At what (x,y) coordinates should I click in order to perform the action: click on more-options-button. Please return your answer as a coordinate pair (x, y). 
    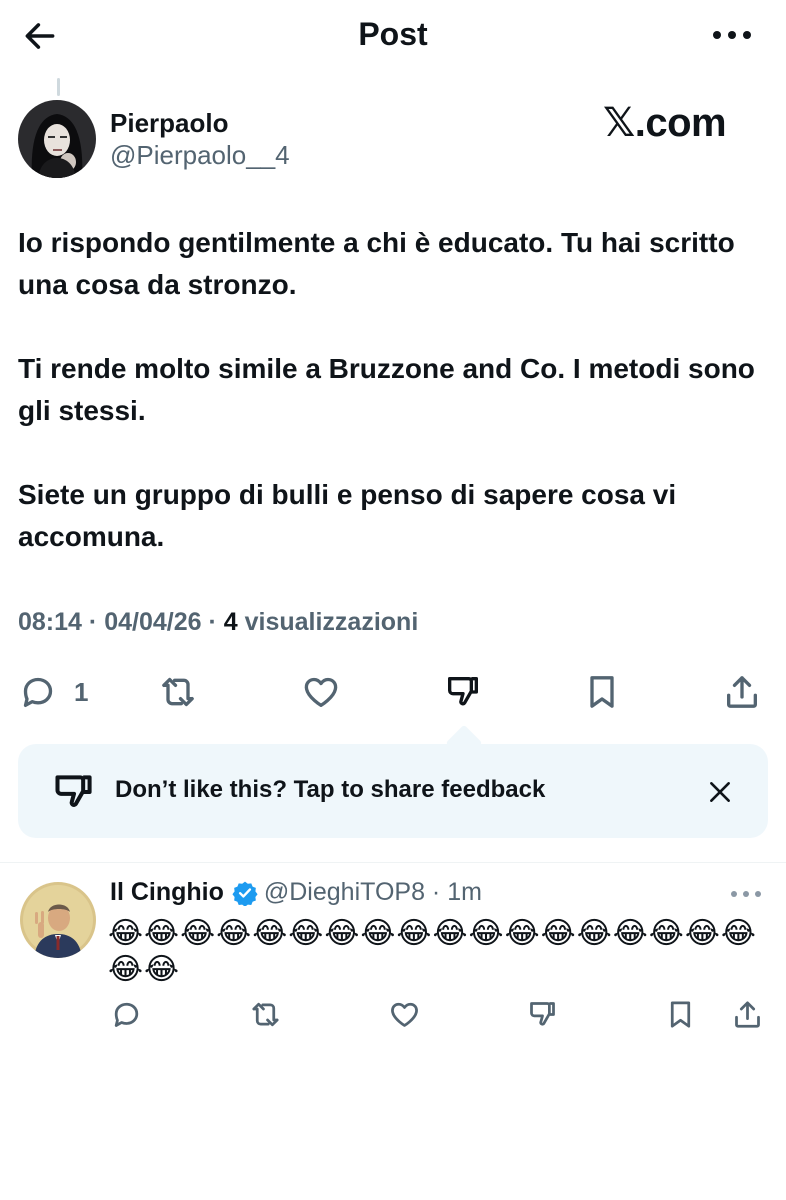
    Looking at the image, I should click on (732, 35).